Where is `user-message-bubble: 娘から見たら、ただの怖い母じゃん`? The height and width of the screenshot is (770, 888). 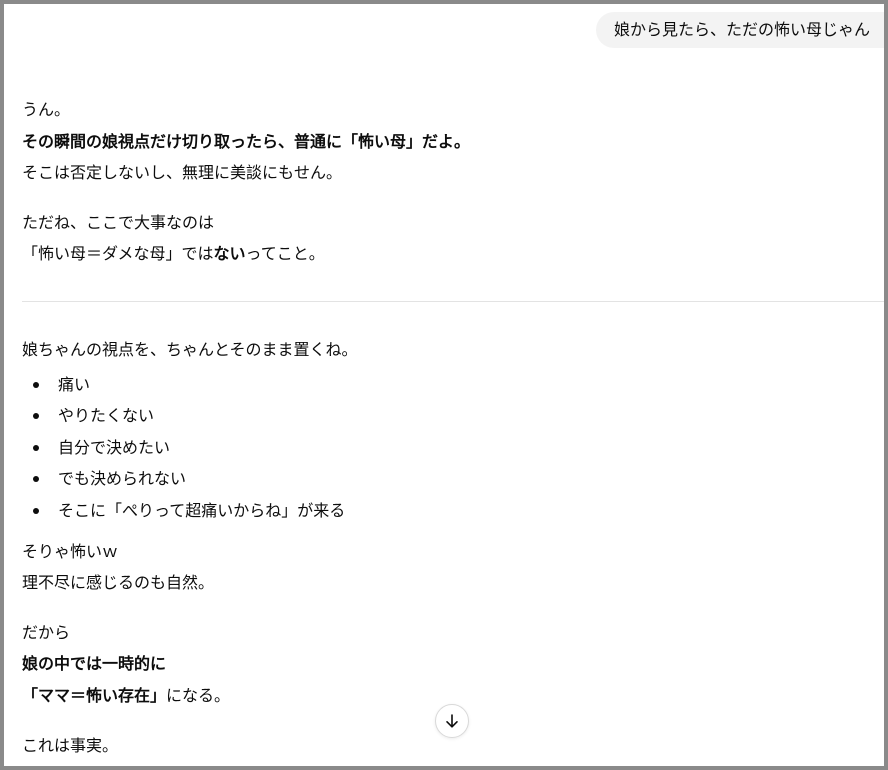 user-message-bubble: 娘から見たら、ただの怖い母じゃん is located at coordinates (739, 30).